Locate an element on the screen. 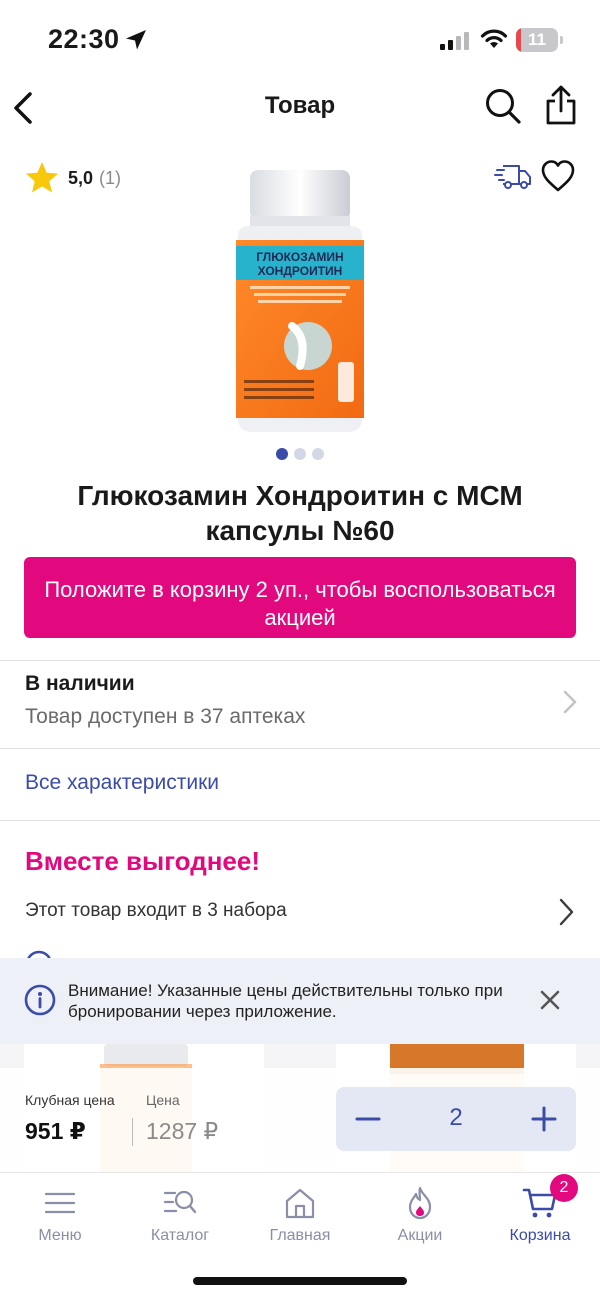 The width and height of the screenshot is (600, 1297). favorite-heart-icon is located at coordinates (558, 176).